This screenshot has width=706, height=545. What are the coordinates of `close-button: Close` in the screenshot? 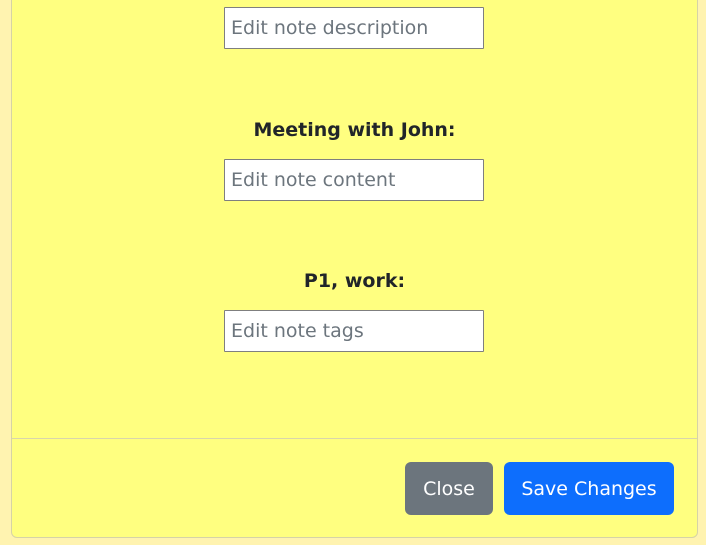 It's located at (449, 488).